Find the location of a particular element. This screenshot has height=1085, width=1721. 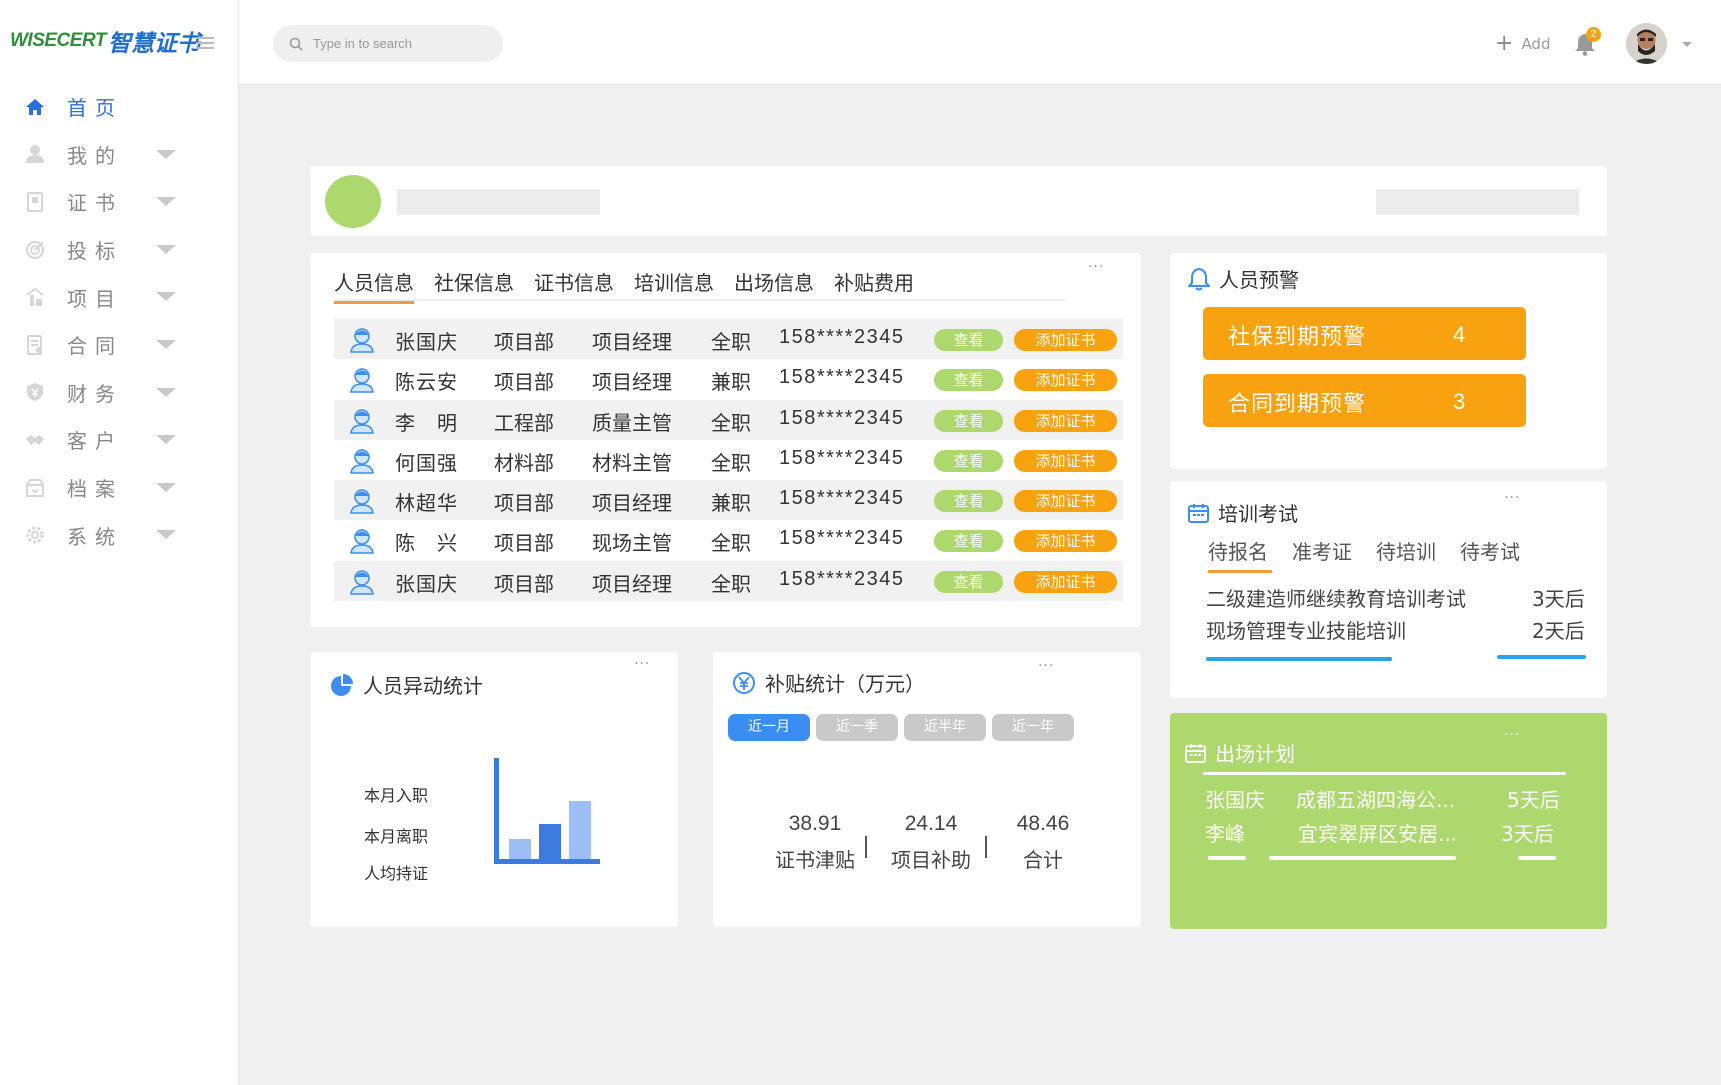

tab-pending-registration: 待报名 is located at coordinates (1240, 554).